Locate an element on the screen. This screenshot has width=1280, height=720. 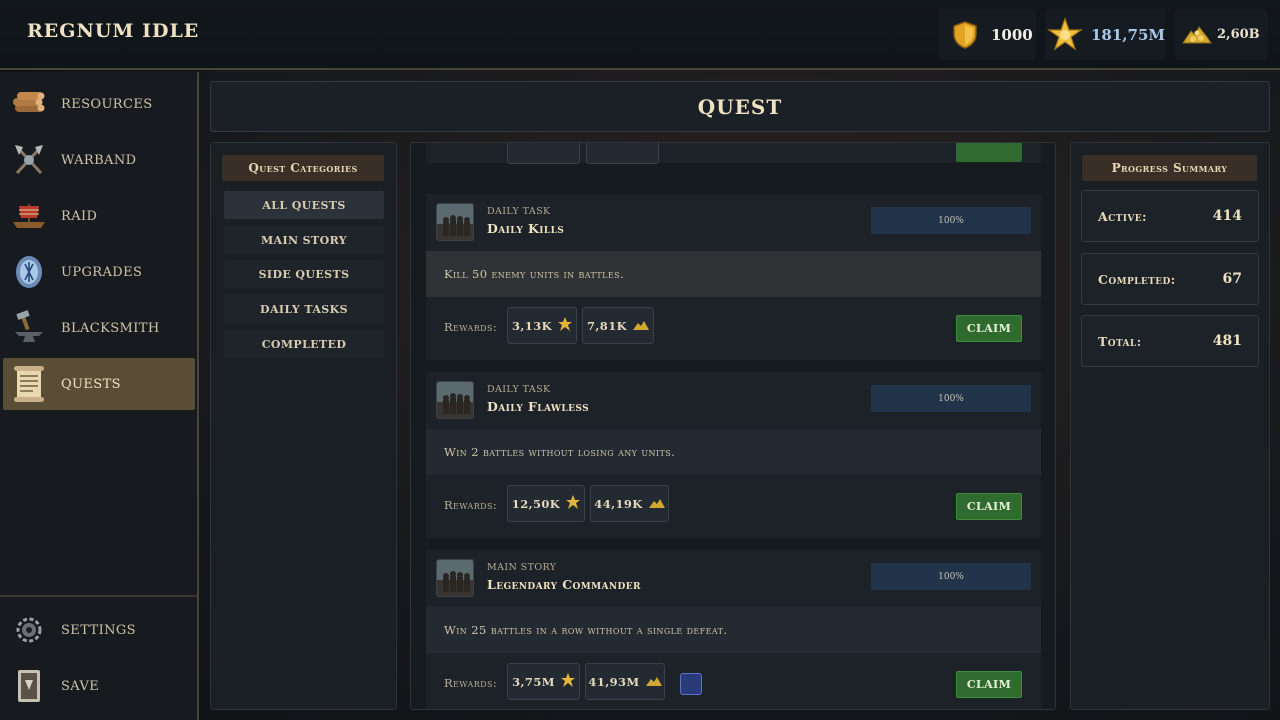
sidebar-item-raid: RAID is located at coordinates (99, 216).